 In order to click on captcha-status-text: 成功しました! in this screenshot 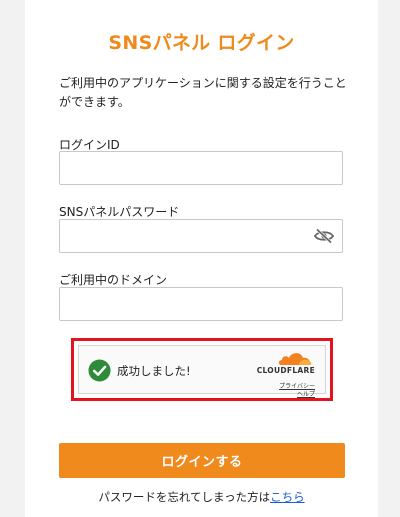, I will do `click(154, 371)`.